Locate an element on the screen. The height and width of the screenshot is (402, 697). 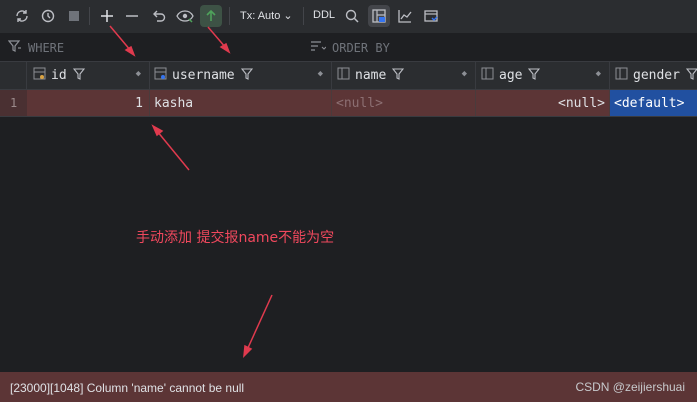
watermark: CSDN @zeijiershuai is located at coordinates (630, 387).